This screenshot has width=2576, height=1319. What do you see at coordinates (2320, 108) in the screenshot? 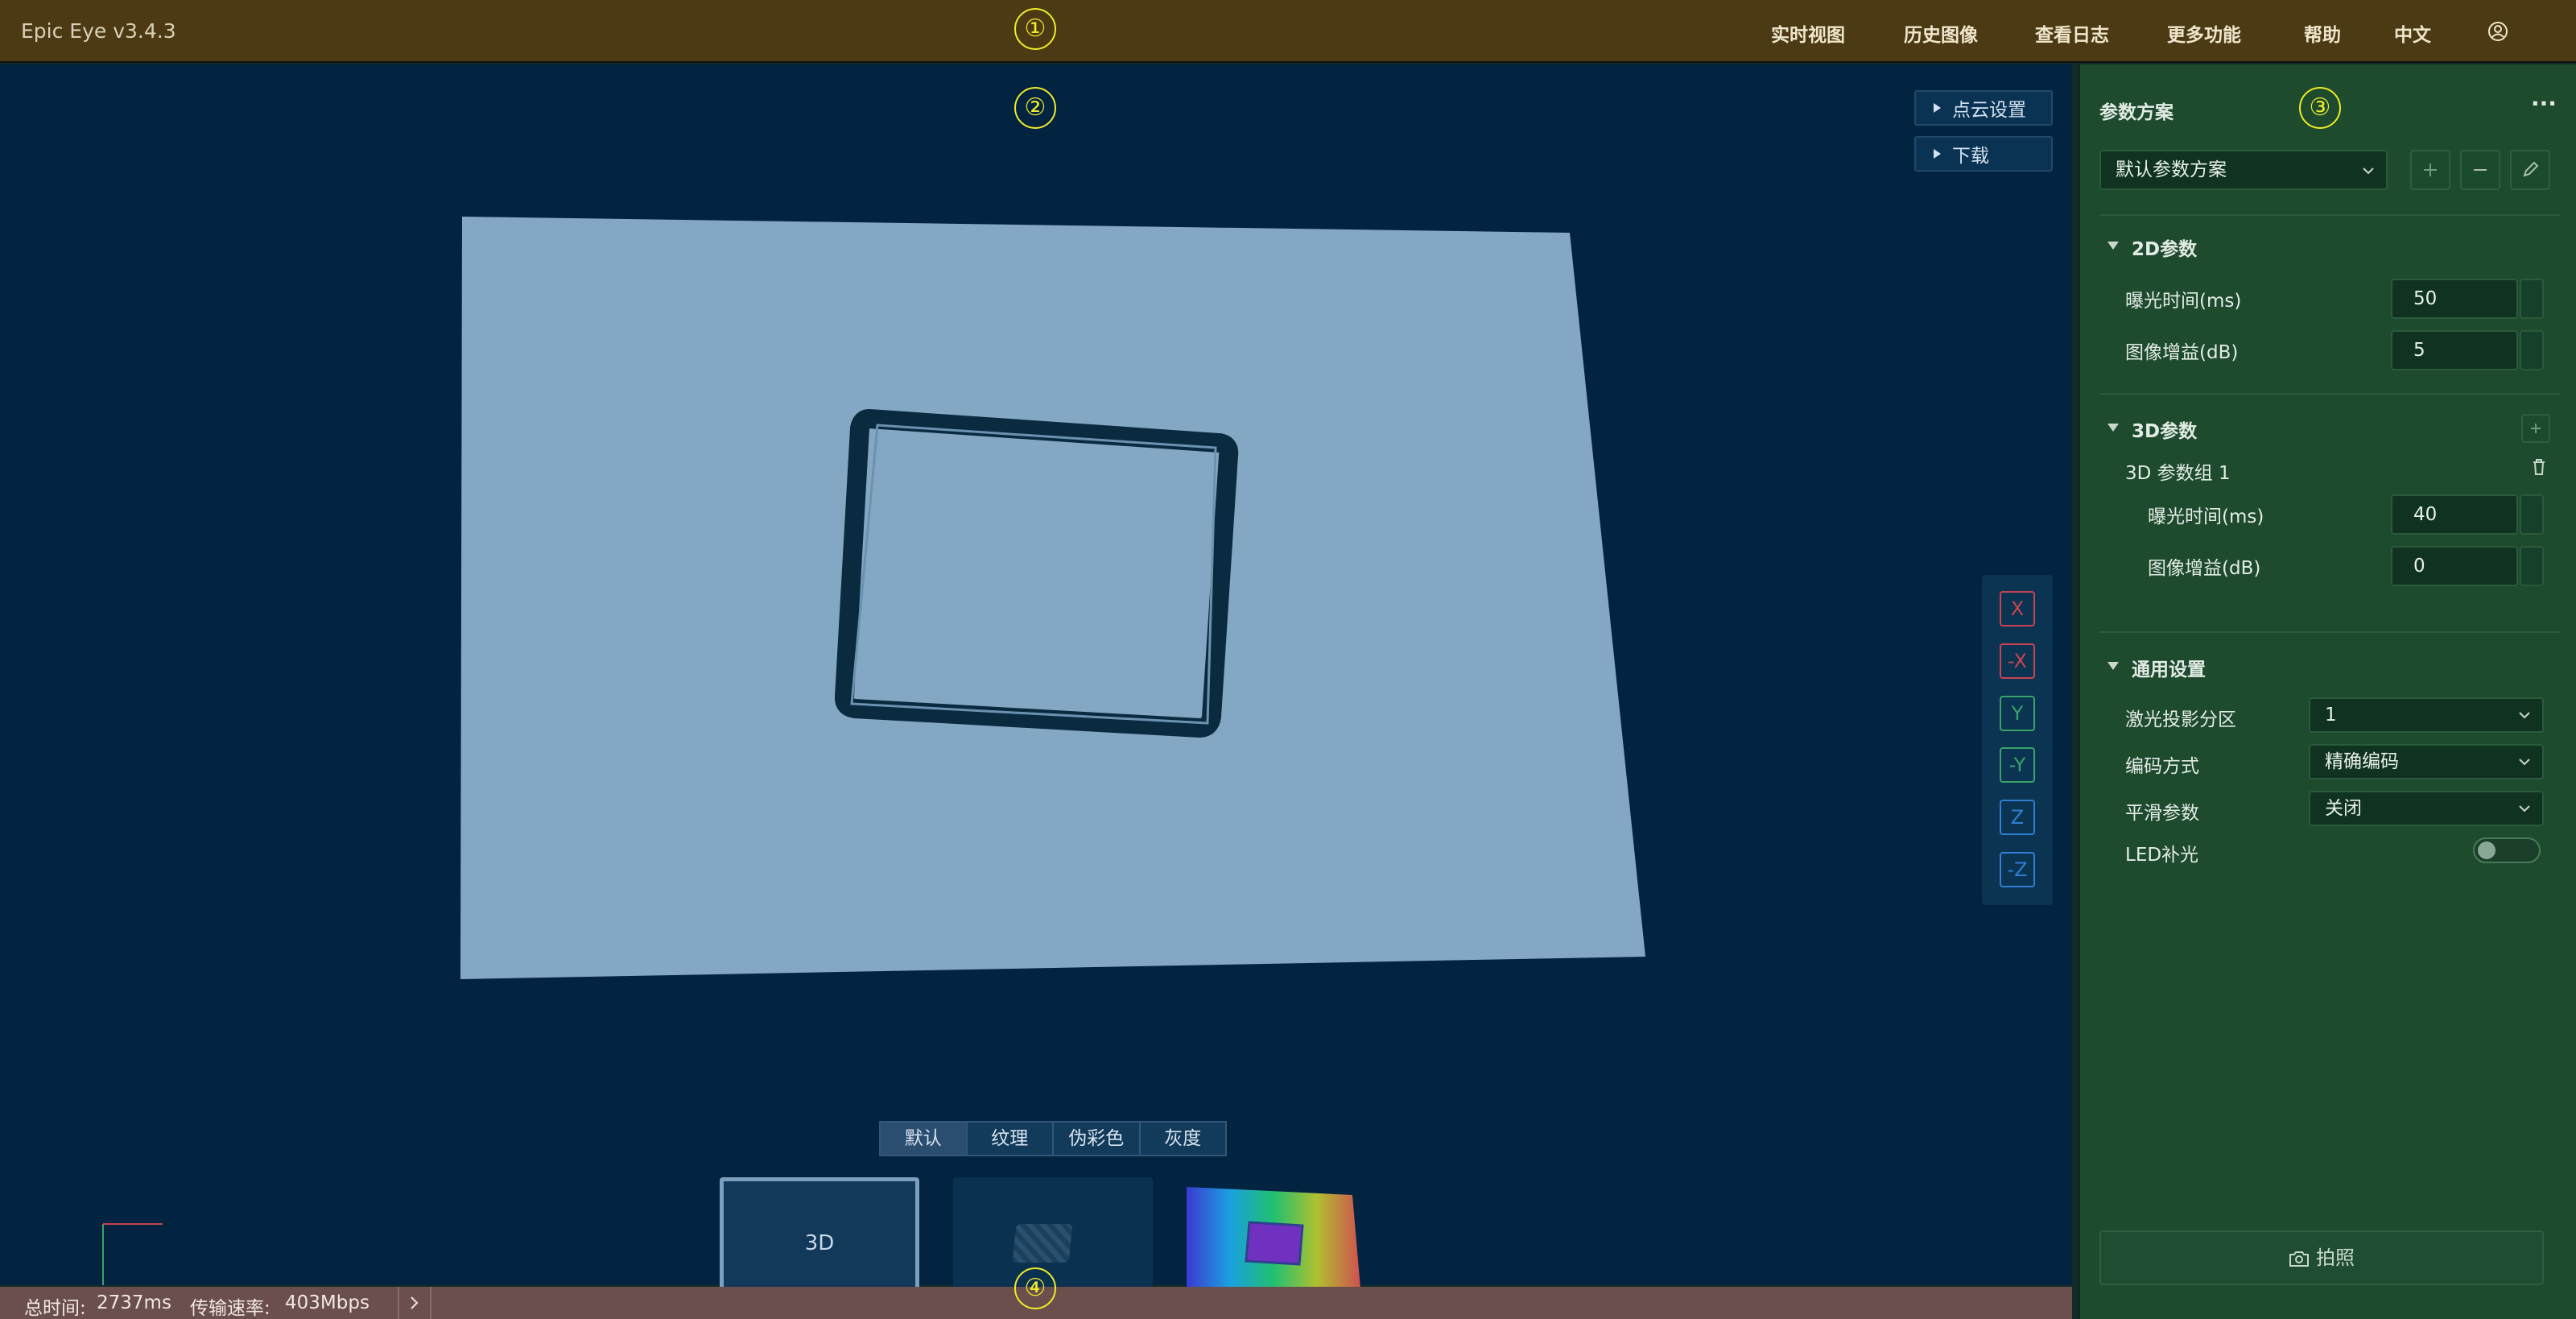
I see `marker-3: ③` at bounding box center [2320, 108].